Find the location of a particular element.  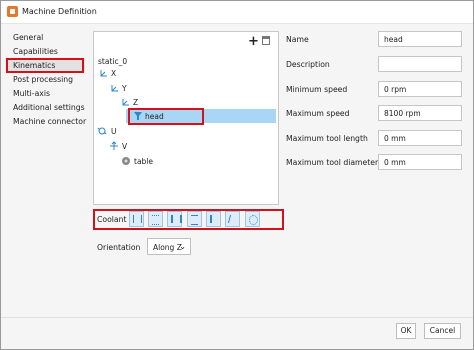

sidebar-item-multi-axis: Multi-axis is located at coordinates (46, 93).